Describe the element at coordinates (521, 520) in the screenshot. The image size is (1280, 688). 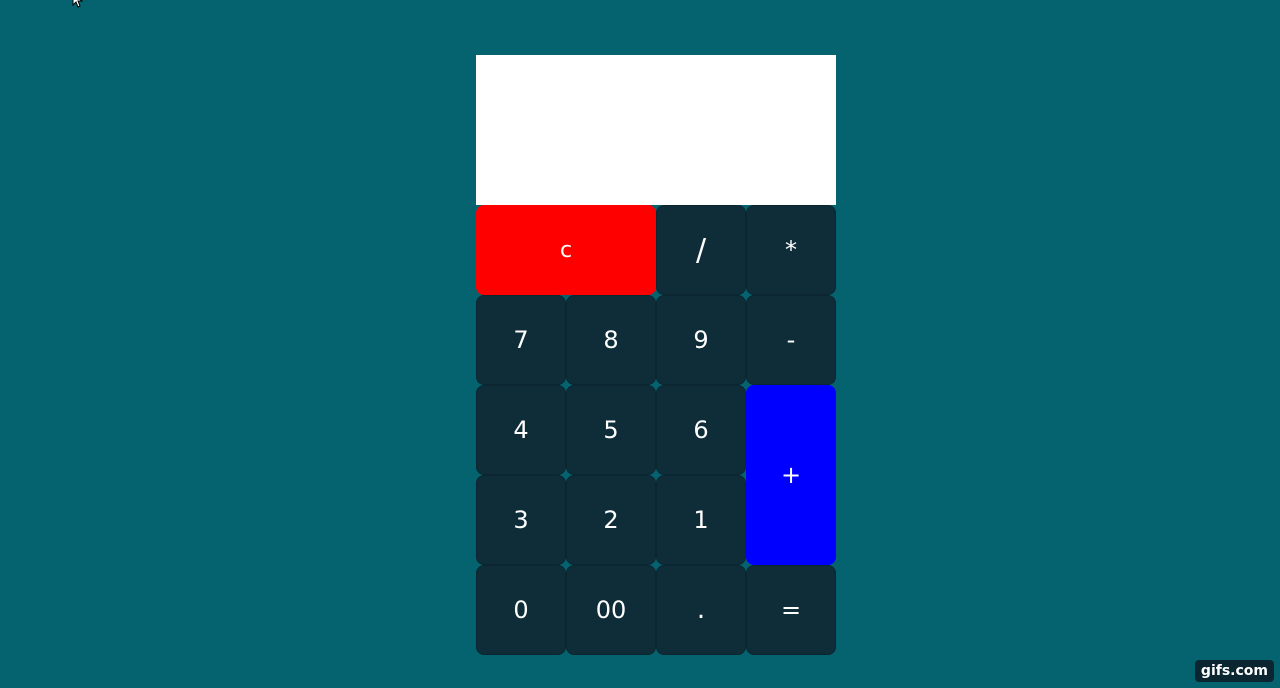
I see `digit-3-button: 3` at that location.